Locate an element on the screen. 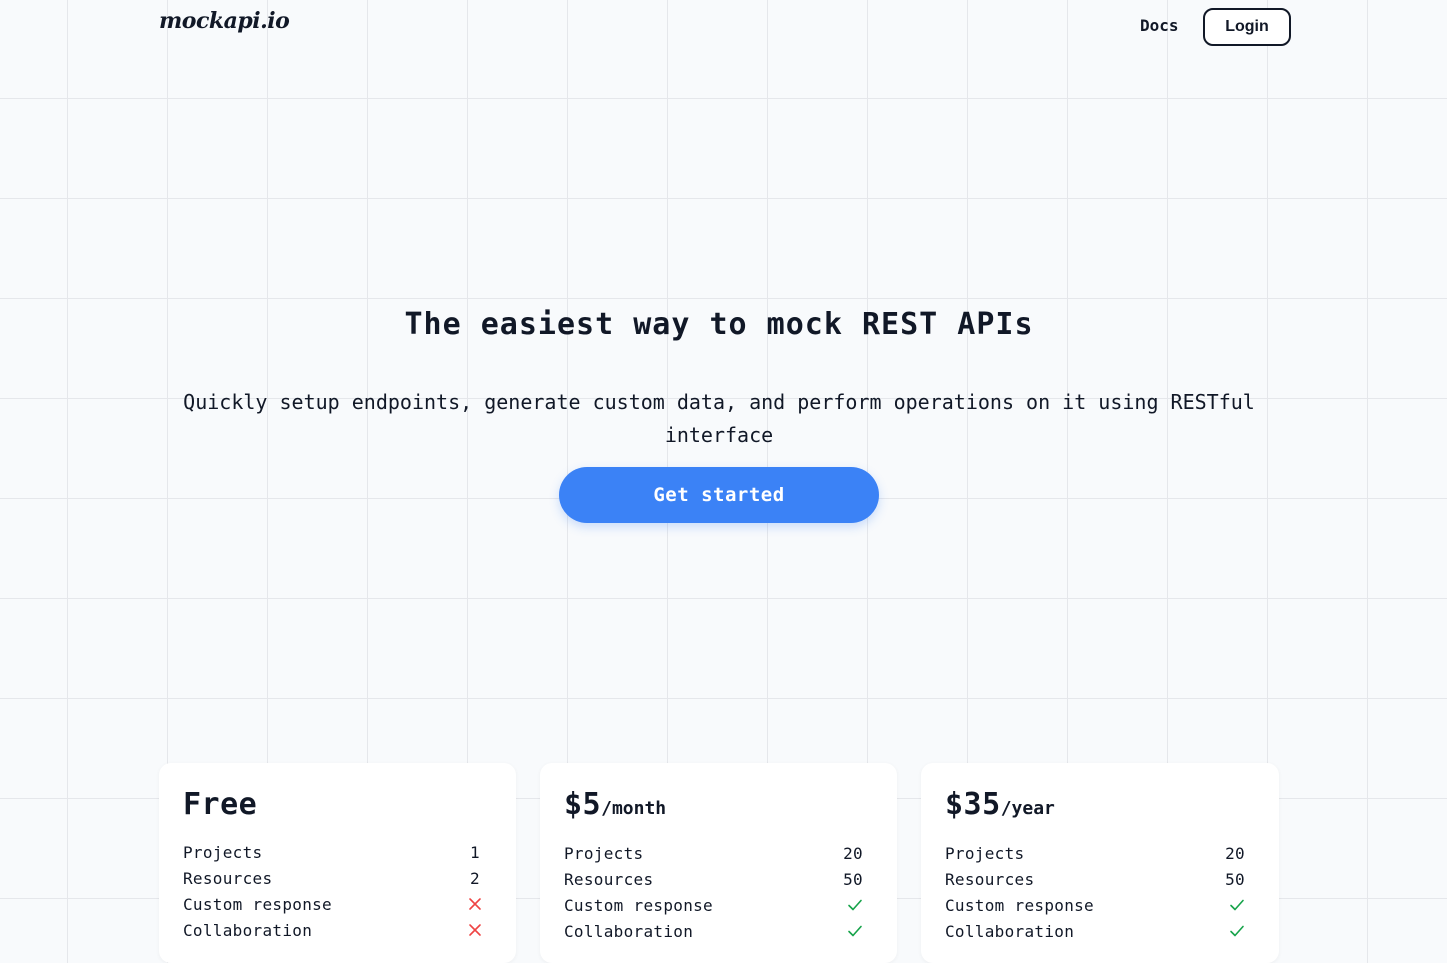  feature-value: 1 is located at coordinates (475, 852).